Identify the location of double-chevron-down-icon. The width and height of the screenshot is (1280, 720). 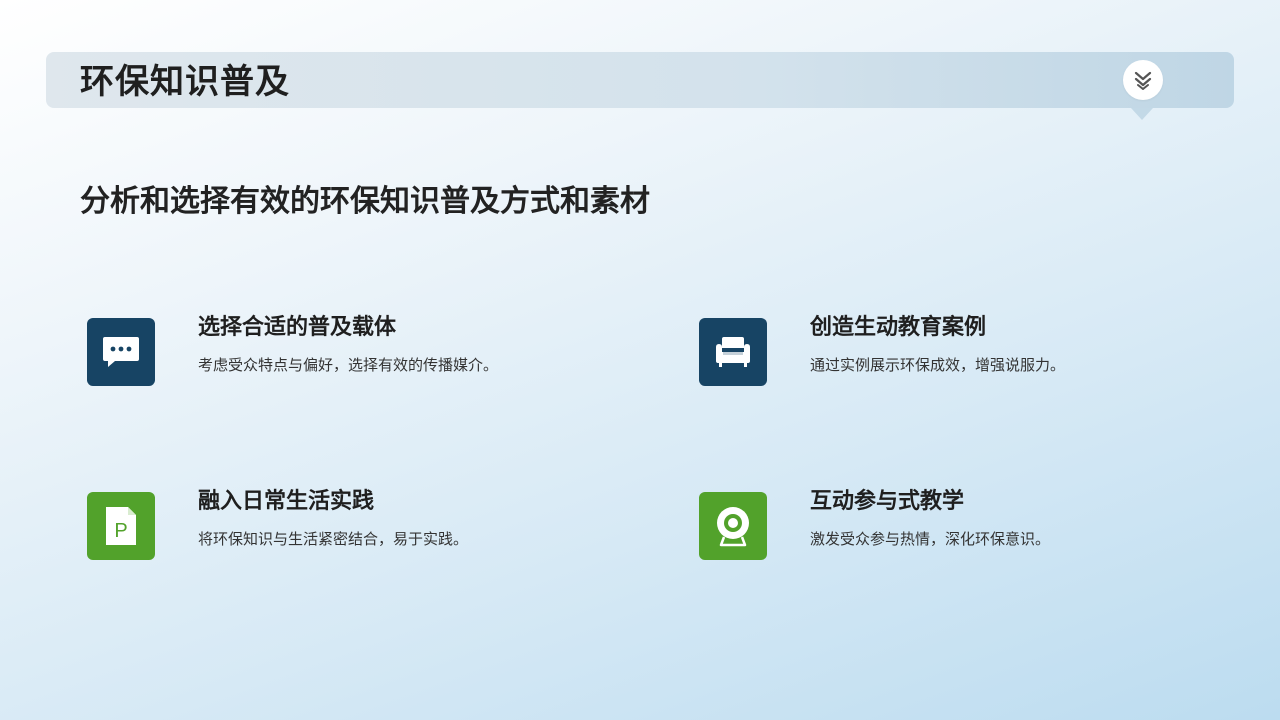
(1143, 80).